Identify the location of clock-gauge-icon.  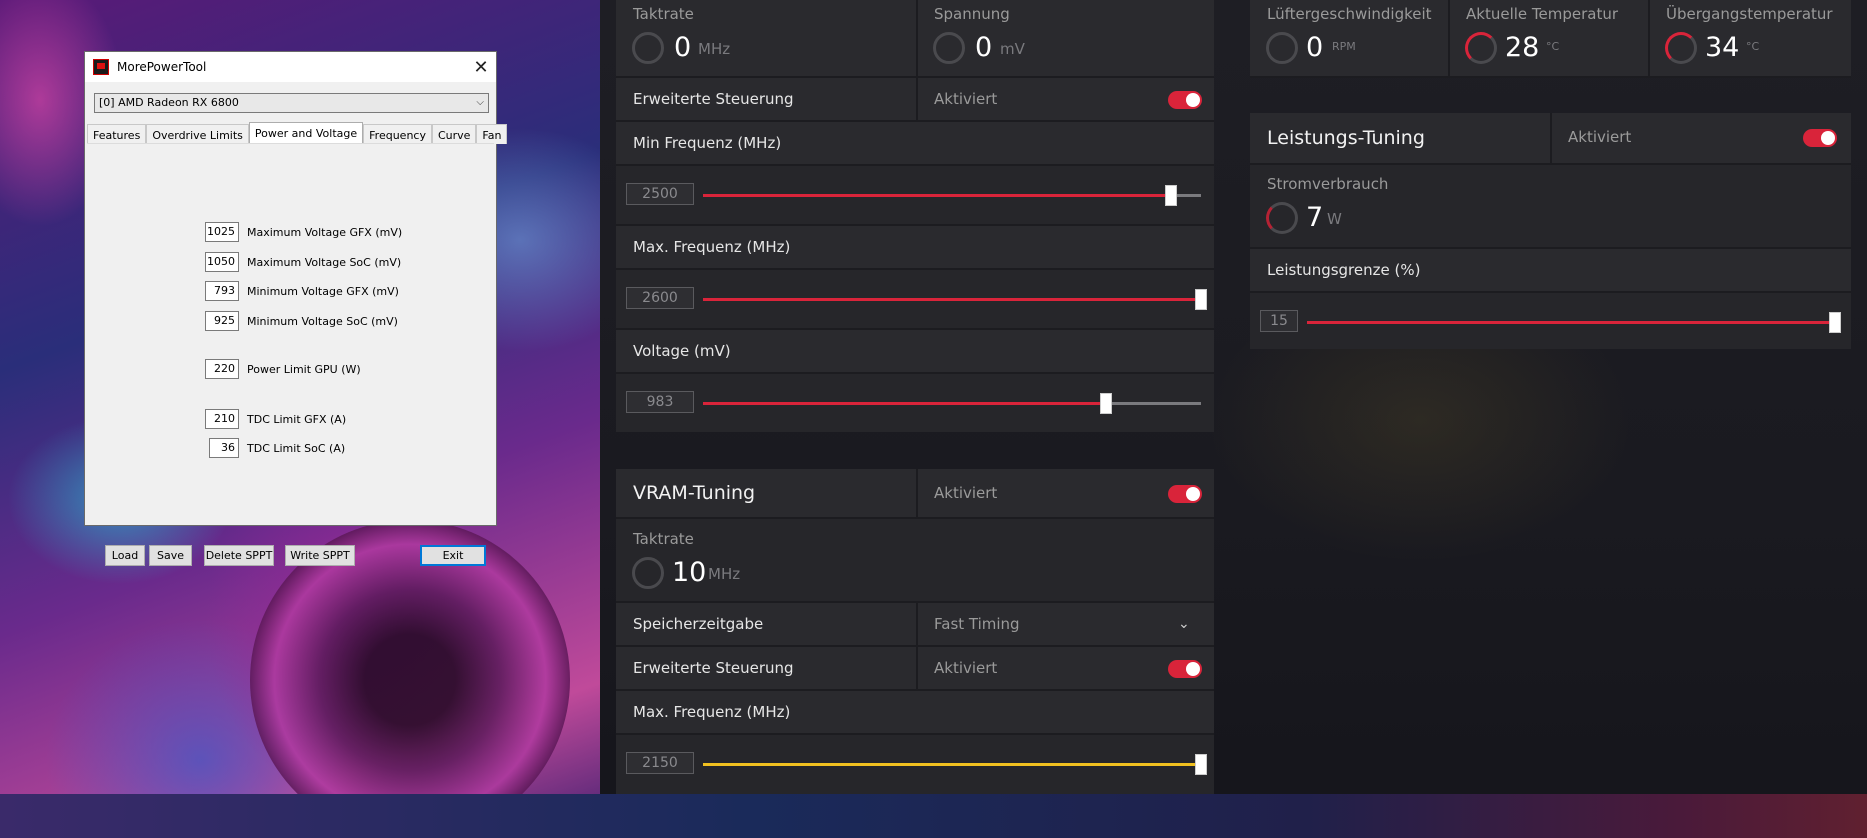
(648, 48).